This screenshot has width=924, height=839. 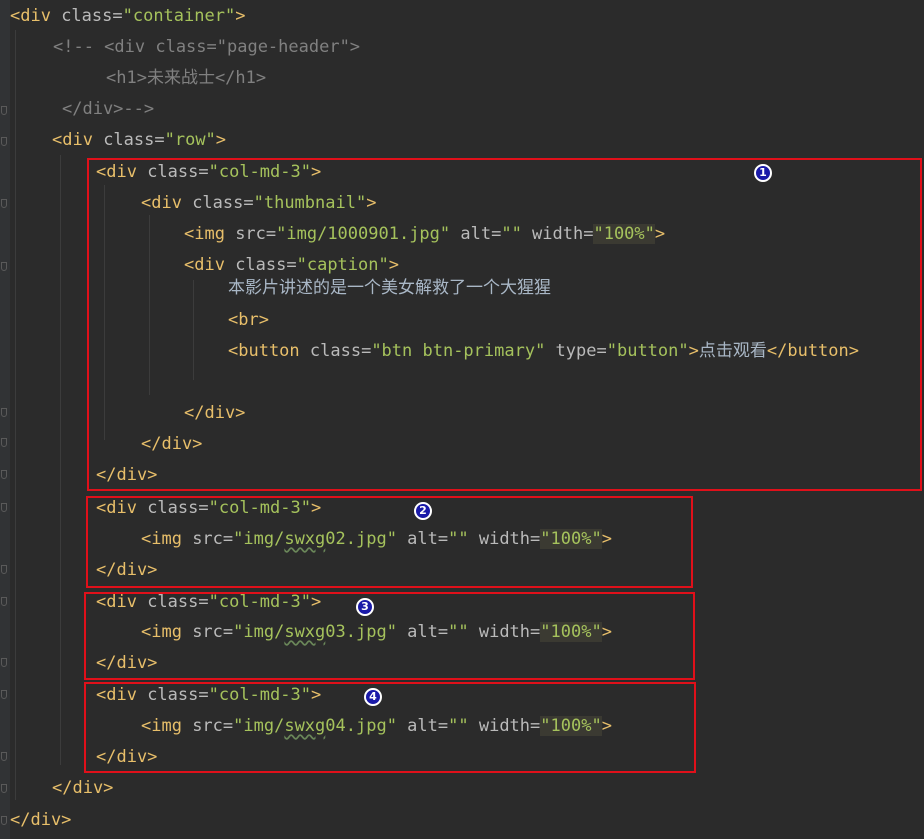 I want to click on code-comment-line: </div>-->, so click(x=108, y=109).